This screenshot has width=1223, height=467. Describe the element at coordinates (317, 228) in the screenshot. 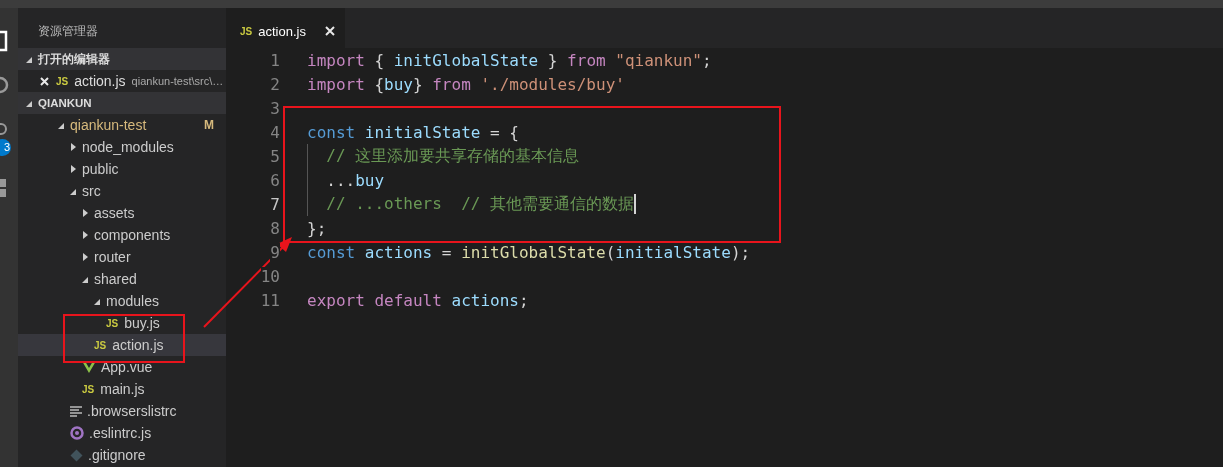

I see `code-line: };` at that location.